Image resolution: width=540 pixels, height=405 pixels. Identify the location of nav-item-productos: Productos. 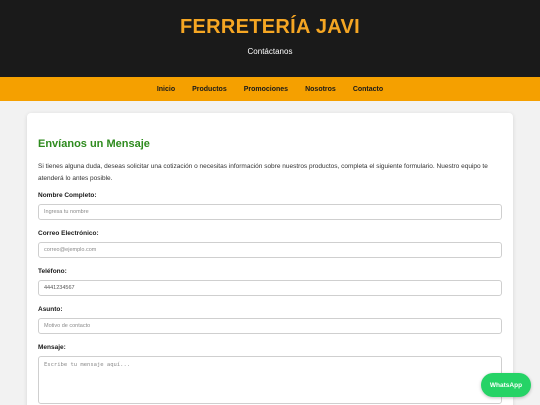
(209, 89).